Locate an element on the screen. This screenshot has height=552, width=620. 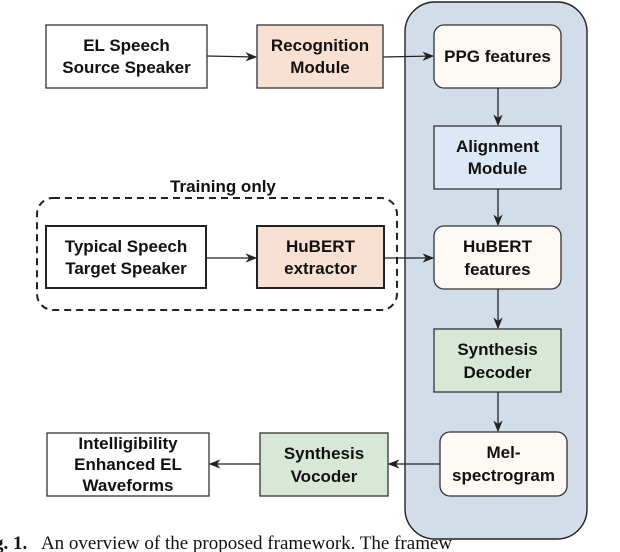
node-hubert-extractor: HuBERT extractor is located at coordinates (320, 257).